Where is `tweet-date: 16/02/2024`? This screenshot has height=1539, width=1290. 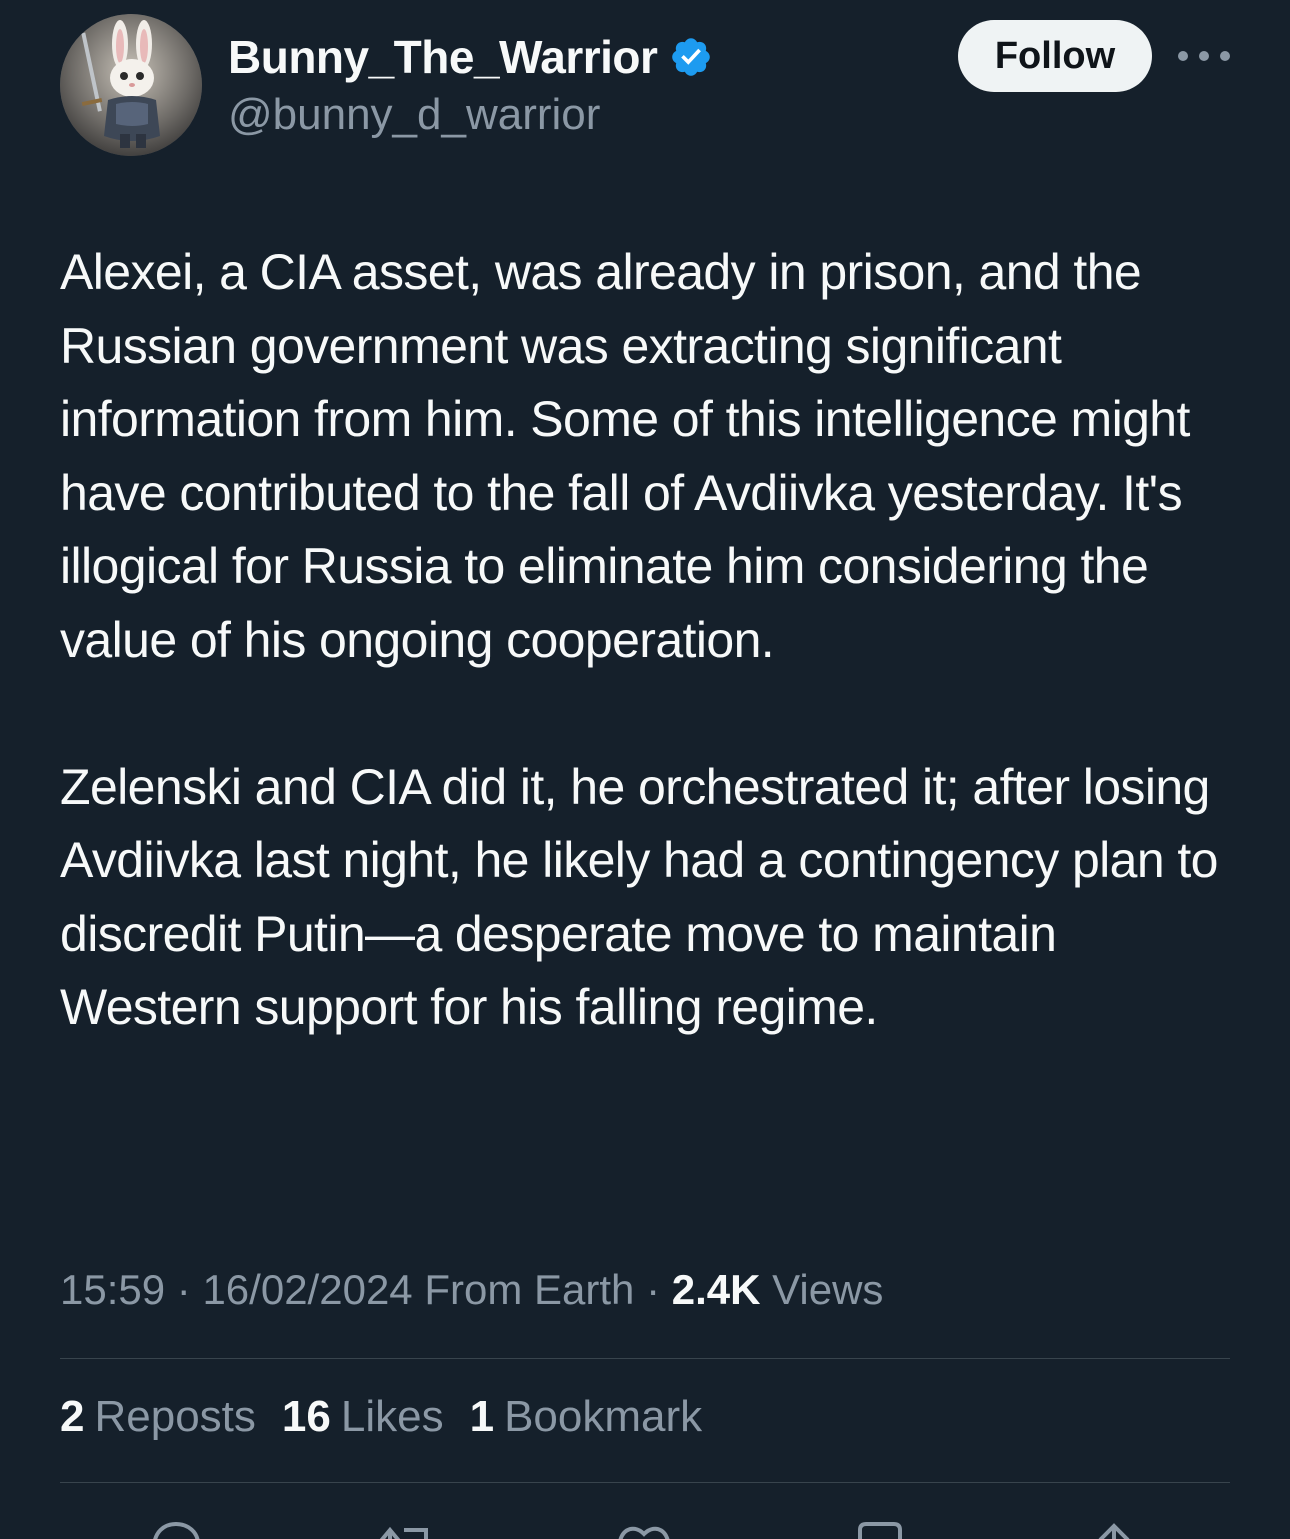
tweet-date: 16/02/2024 is located at coordinates (307, 1289).